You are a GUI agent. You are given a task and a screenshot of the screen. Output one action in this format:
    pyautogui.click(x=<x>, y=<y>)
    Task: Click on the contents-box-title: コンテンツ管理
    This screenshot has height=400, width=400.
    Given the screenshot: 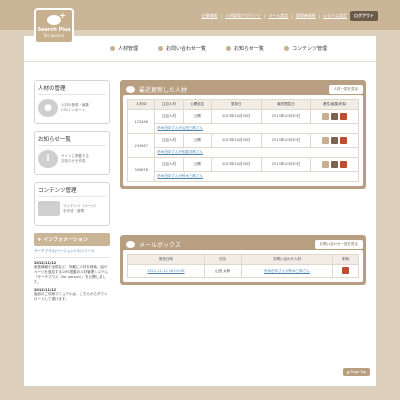 What is the action you would take?
    pyautogui.click(x=72, y=191)
    